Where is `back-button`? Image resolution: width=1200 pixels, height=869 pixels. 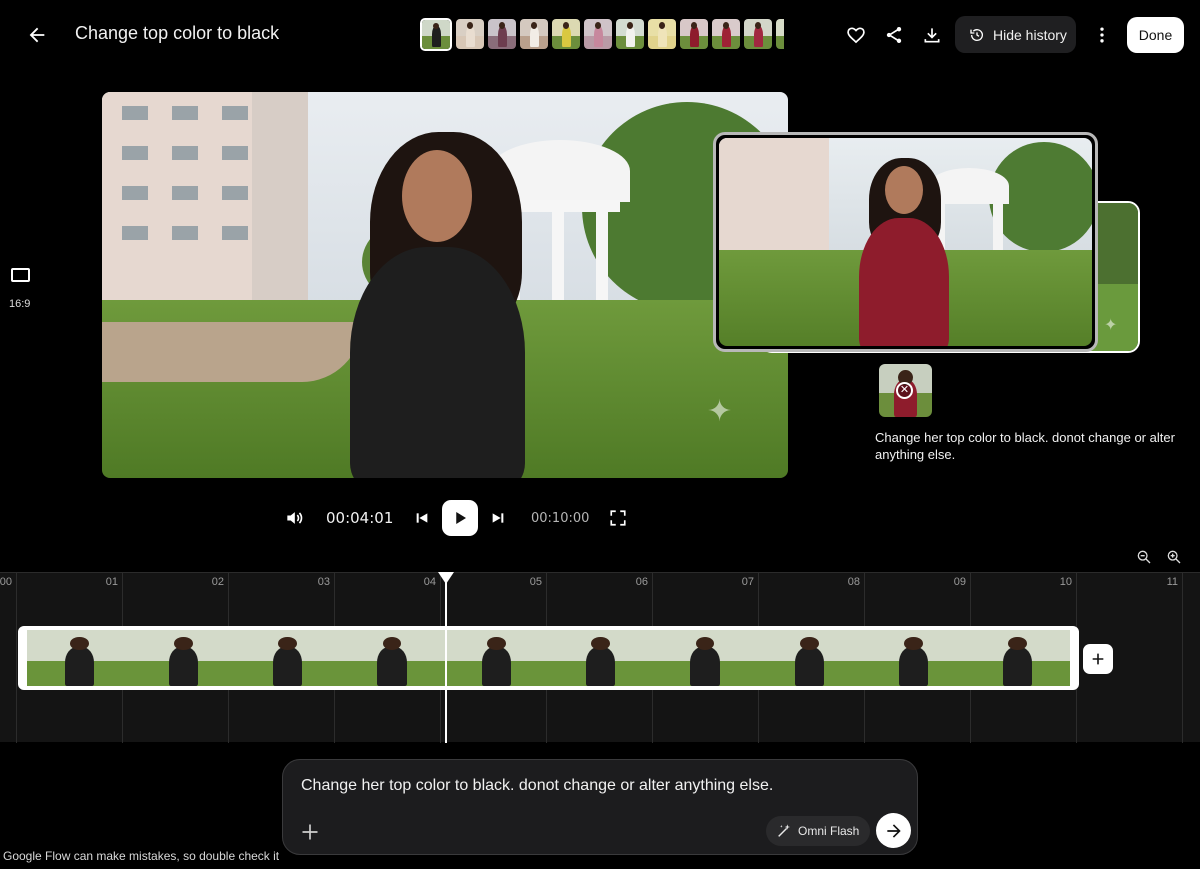
back-button is located at coordinates (37, 35).